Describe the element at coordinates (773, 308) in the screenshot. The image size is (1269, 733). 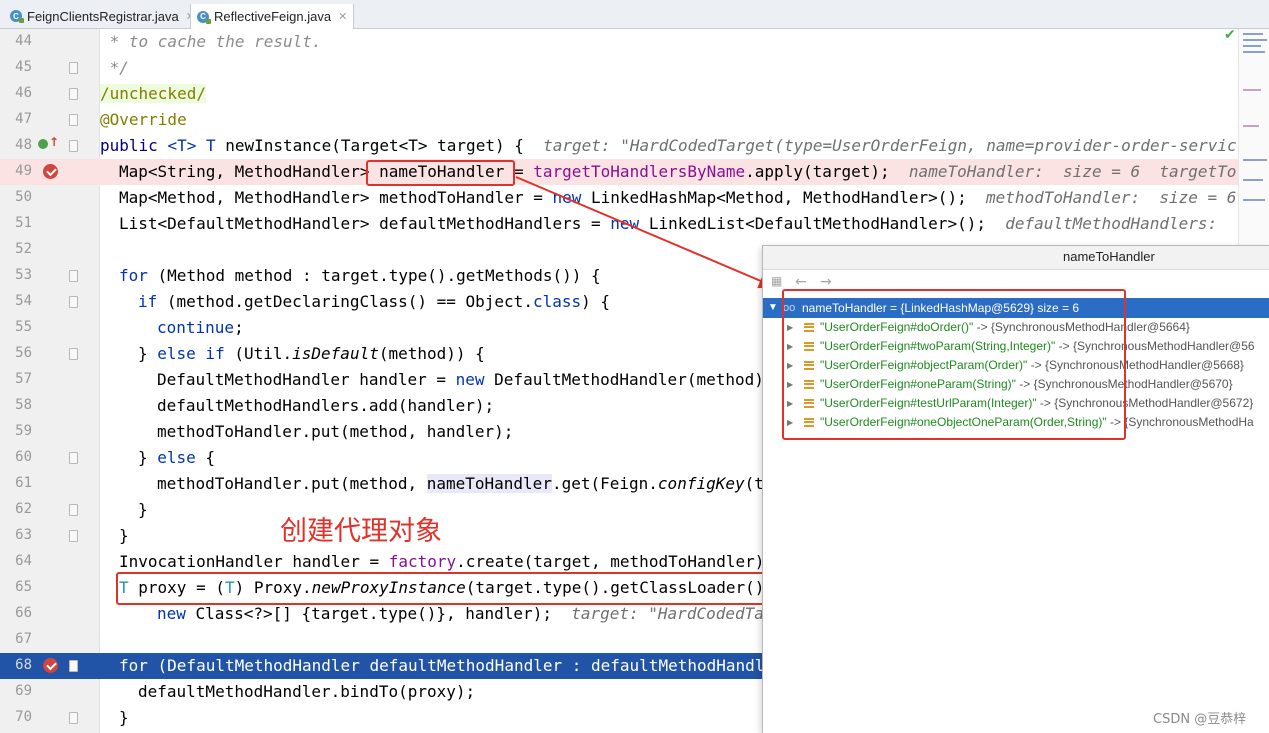
I see `collapse-icon: ▼` at that location.